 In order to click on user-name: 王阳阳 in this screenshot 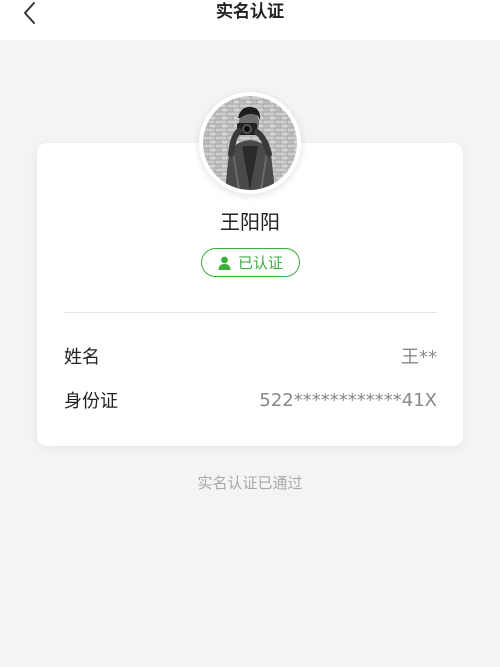, I will do `click(250, 222)`.